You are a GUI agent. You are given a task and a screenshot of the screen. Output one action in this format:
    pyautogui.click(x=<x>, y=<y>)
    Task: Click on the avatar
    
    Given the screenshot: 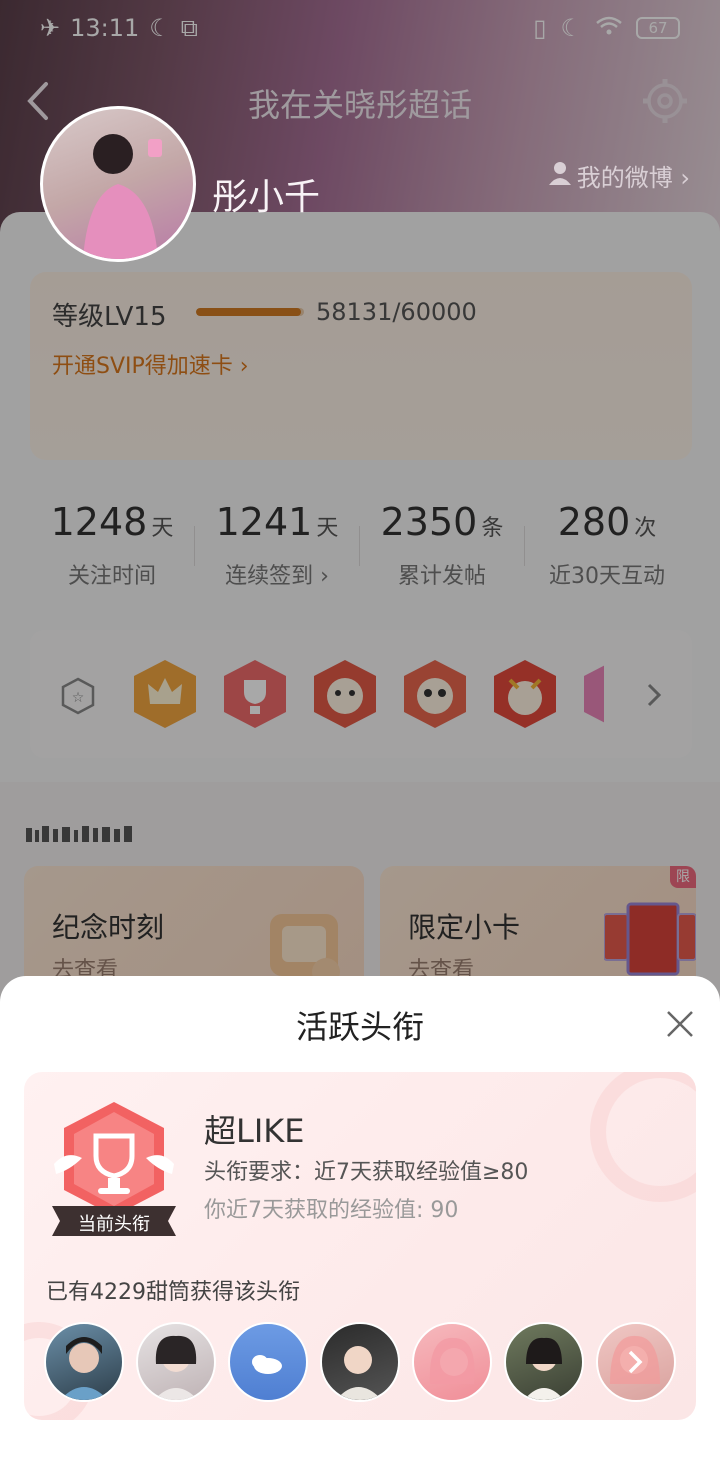 What is the action you would take?
    pyautogui.click(x=118, y=184)
    